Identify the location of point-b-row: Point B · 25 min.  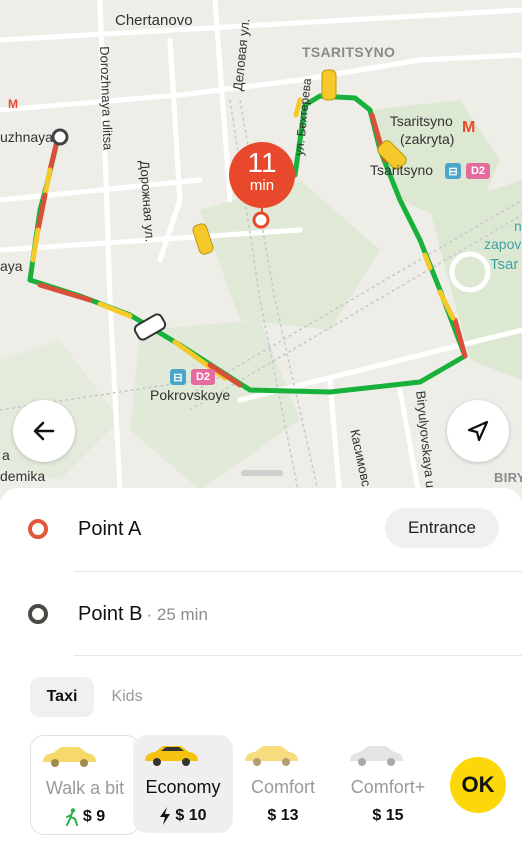
(261, 614).